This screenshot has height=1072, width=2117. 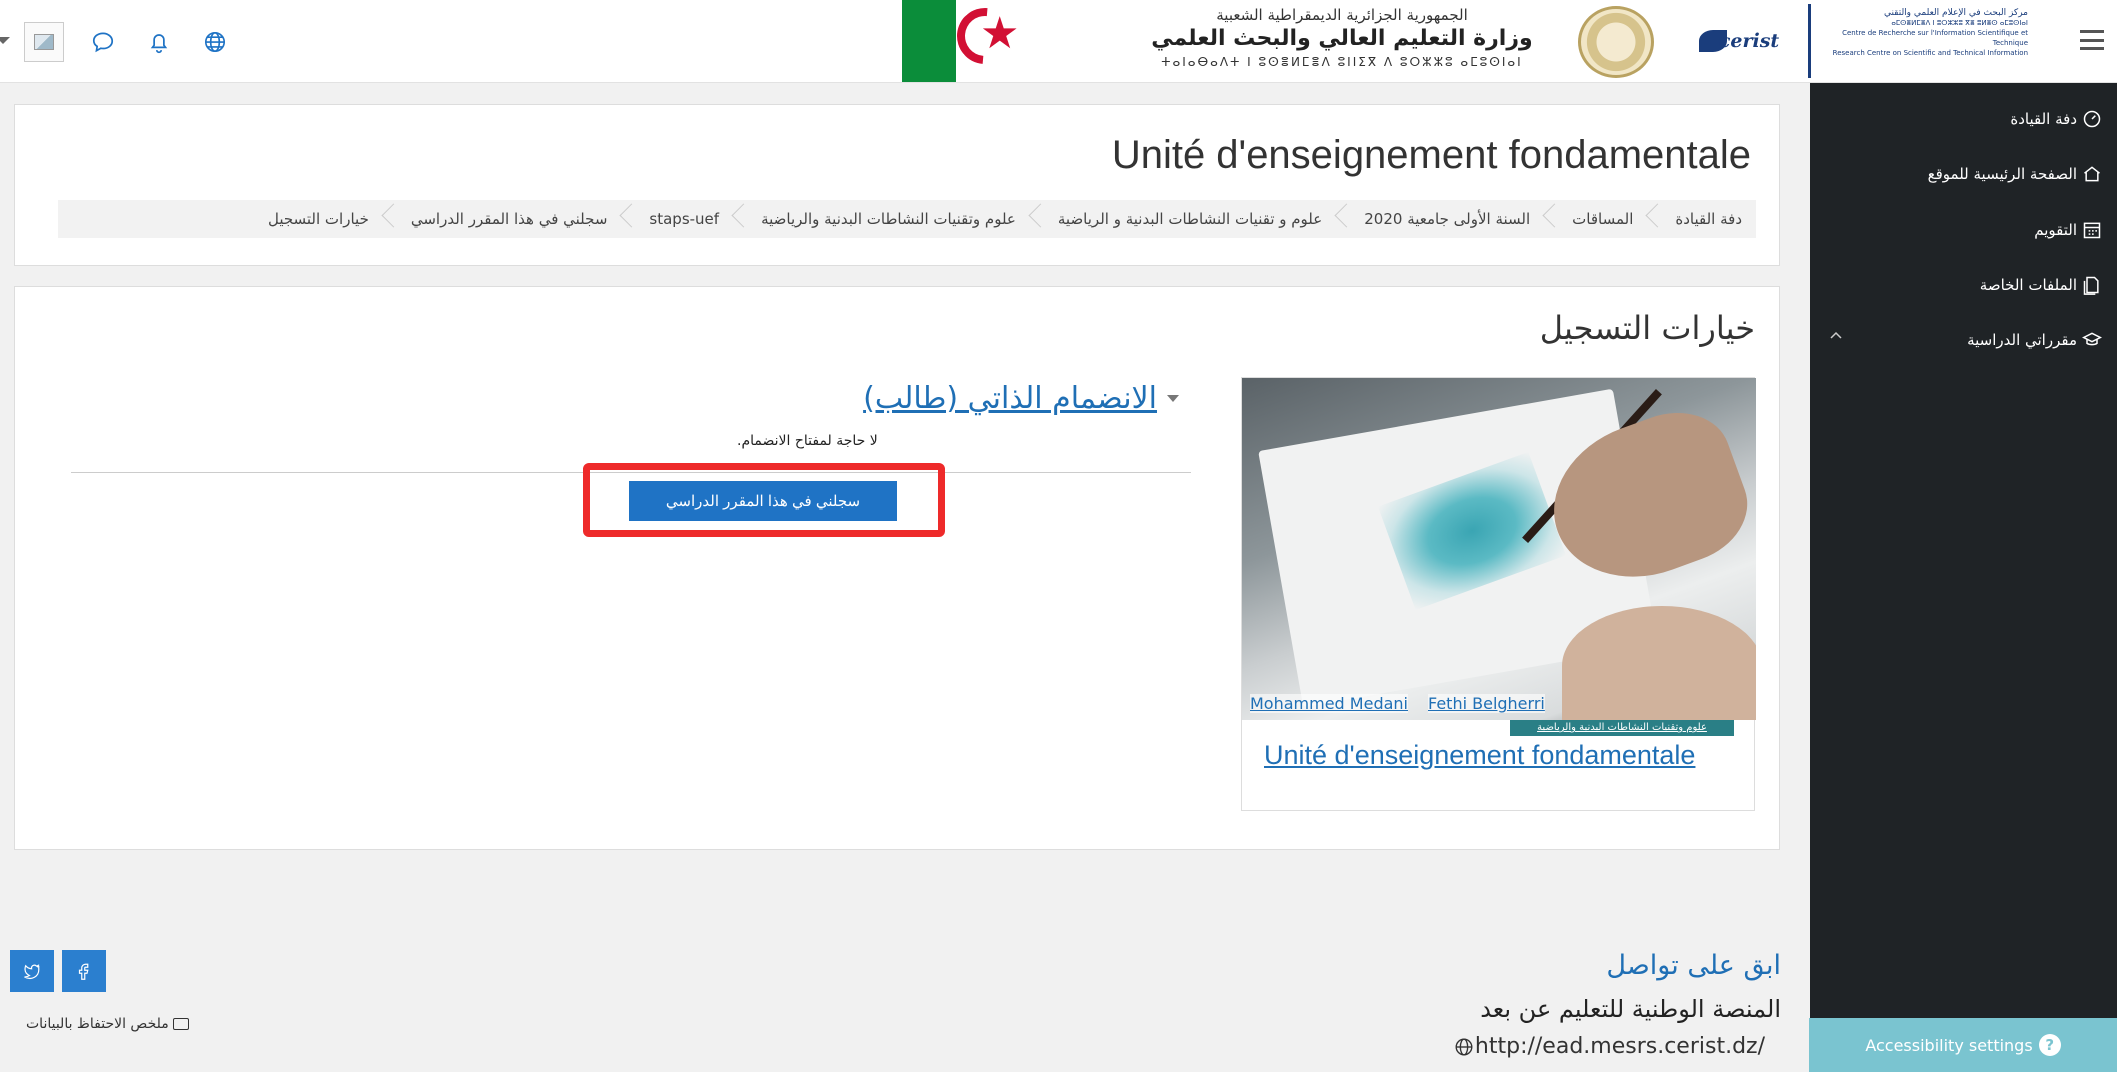 I want to click on cerist-logo: cerist, so click(x=1739, y=41).